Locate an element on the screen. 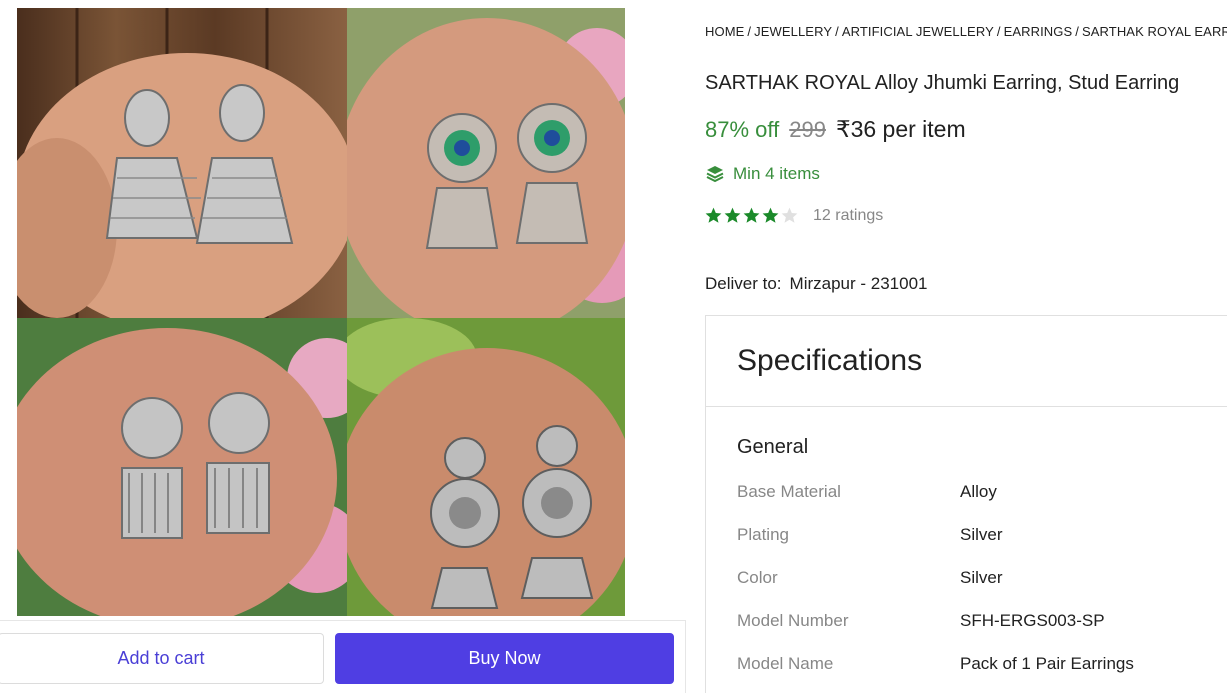 The height and width of the screenshot is (693, 1227). delivery-label: Deliver to: is located at coordinates (743, 283).